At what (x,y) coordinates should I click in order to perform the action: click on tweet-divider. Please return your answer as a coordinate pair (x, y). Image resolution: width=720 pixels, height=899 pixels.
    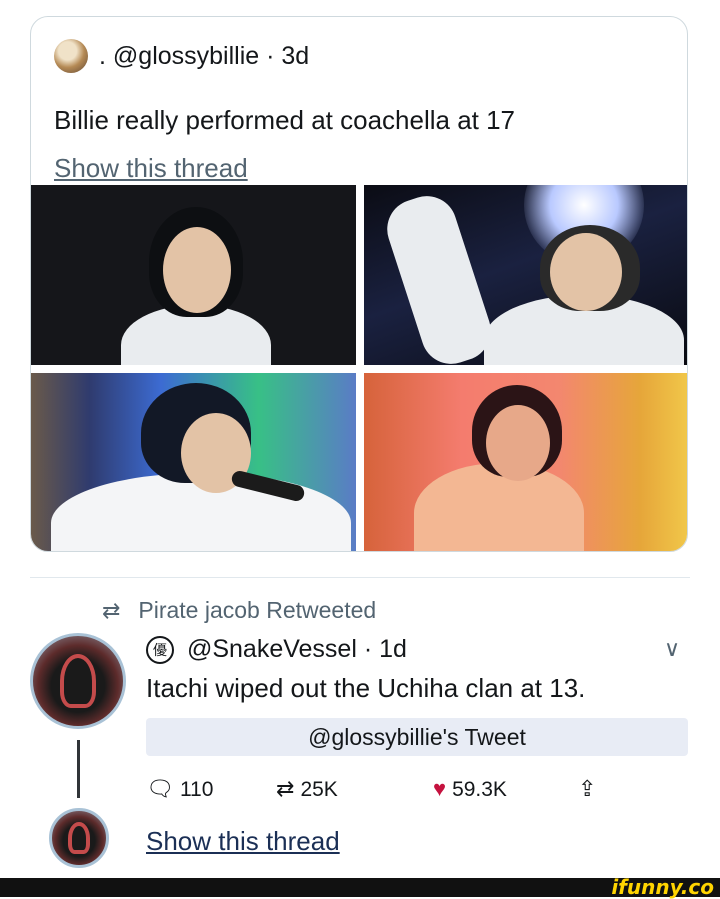
    Looking at the image, I should click on (360, 577).